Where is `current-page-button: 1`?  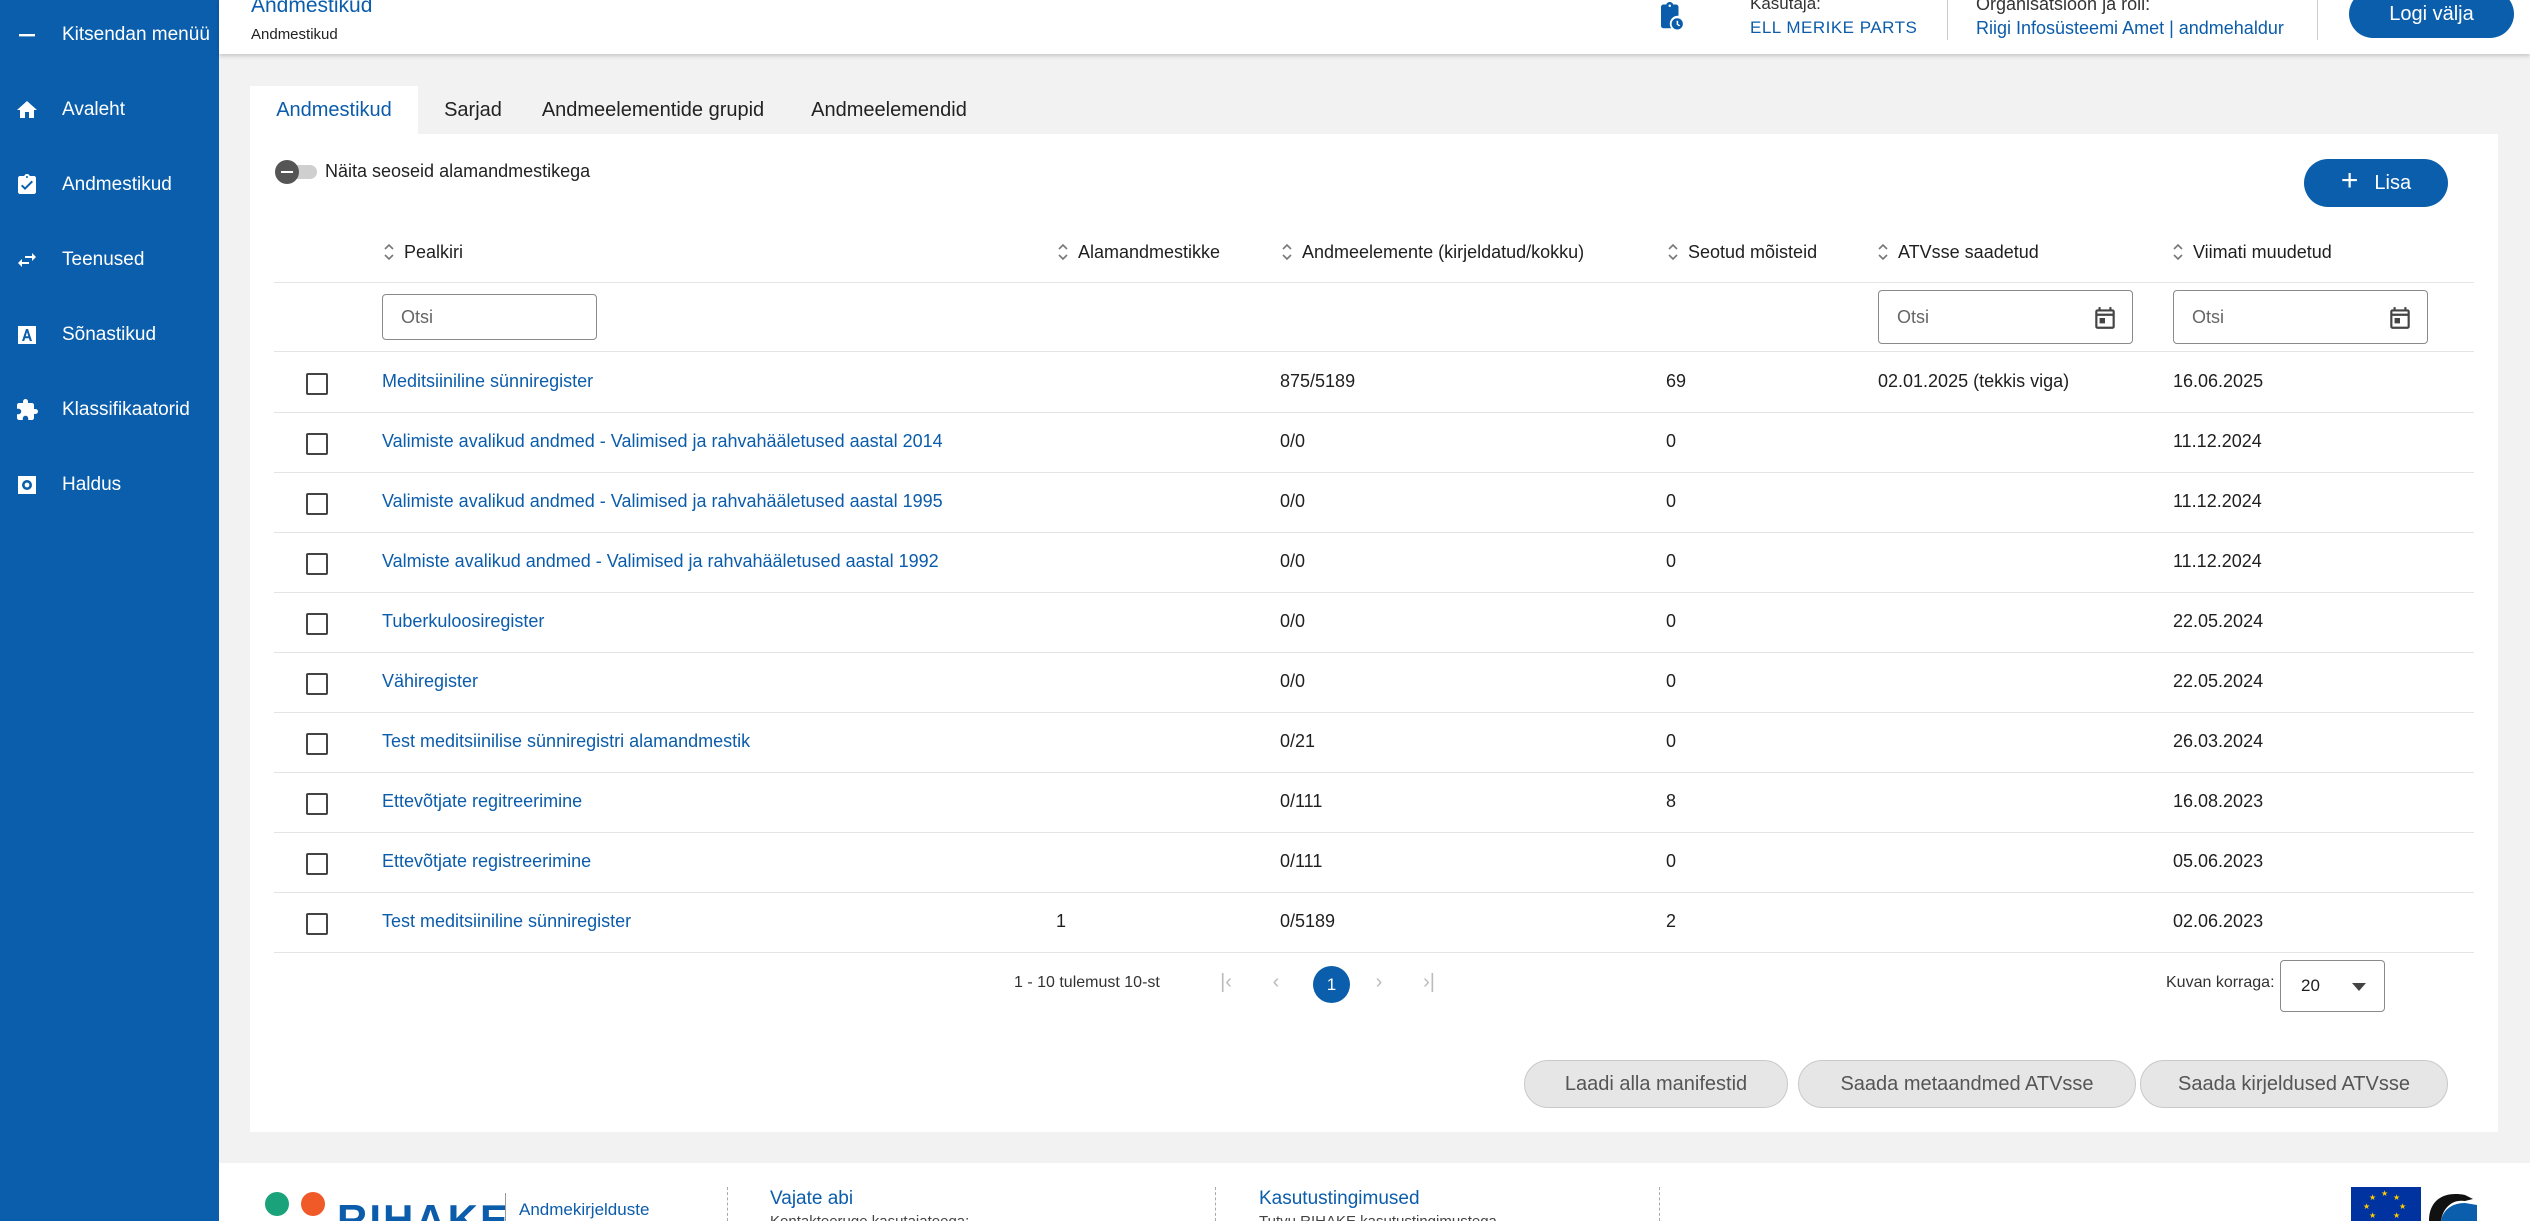 current-page-button: 1 is located at coordinates (1331, 984).